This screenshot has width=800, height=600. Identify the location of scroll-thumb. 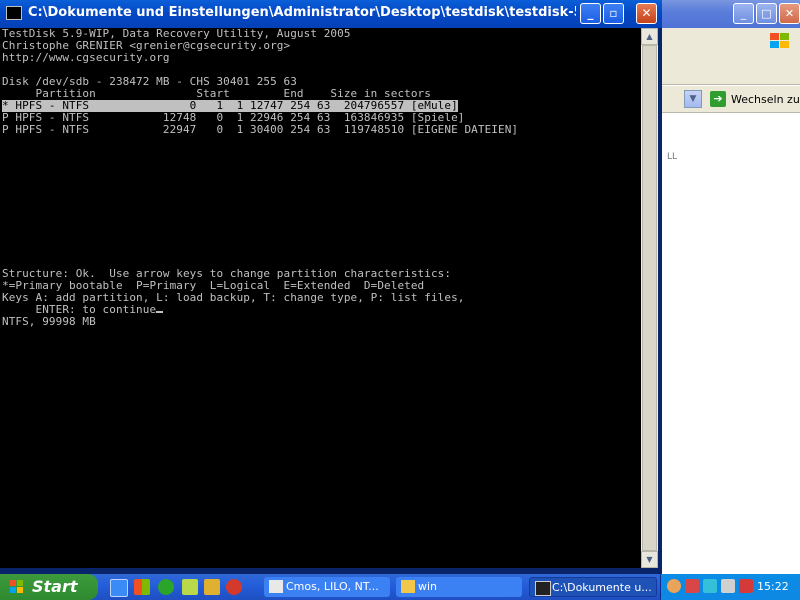
(649, 298).